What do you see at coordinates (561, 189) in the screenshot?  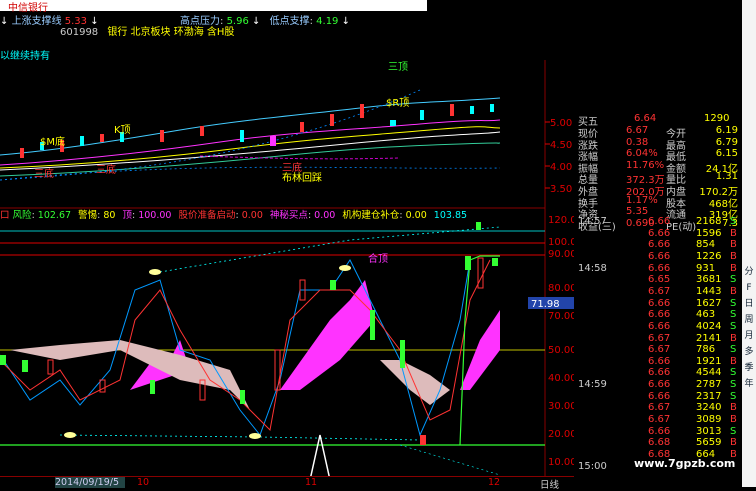 I see `svg-text: 3.50` at bounding box center [561, 189].